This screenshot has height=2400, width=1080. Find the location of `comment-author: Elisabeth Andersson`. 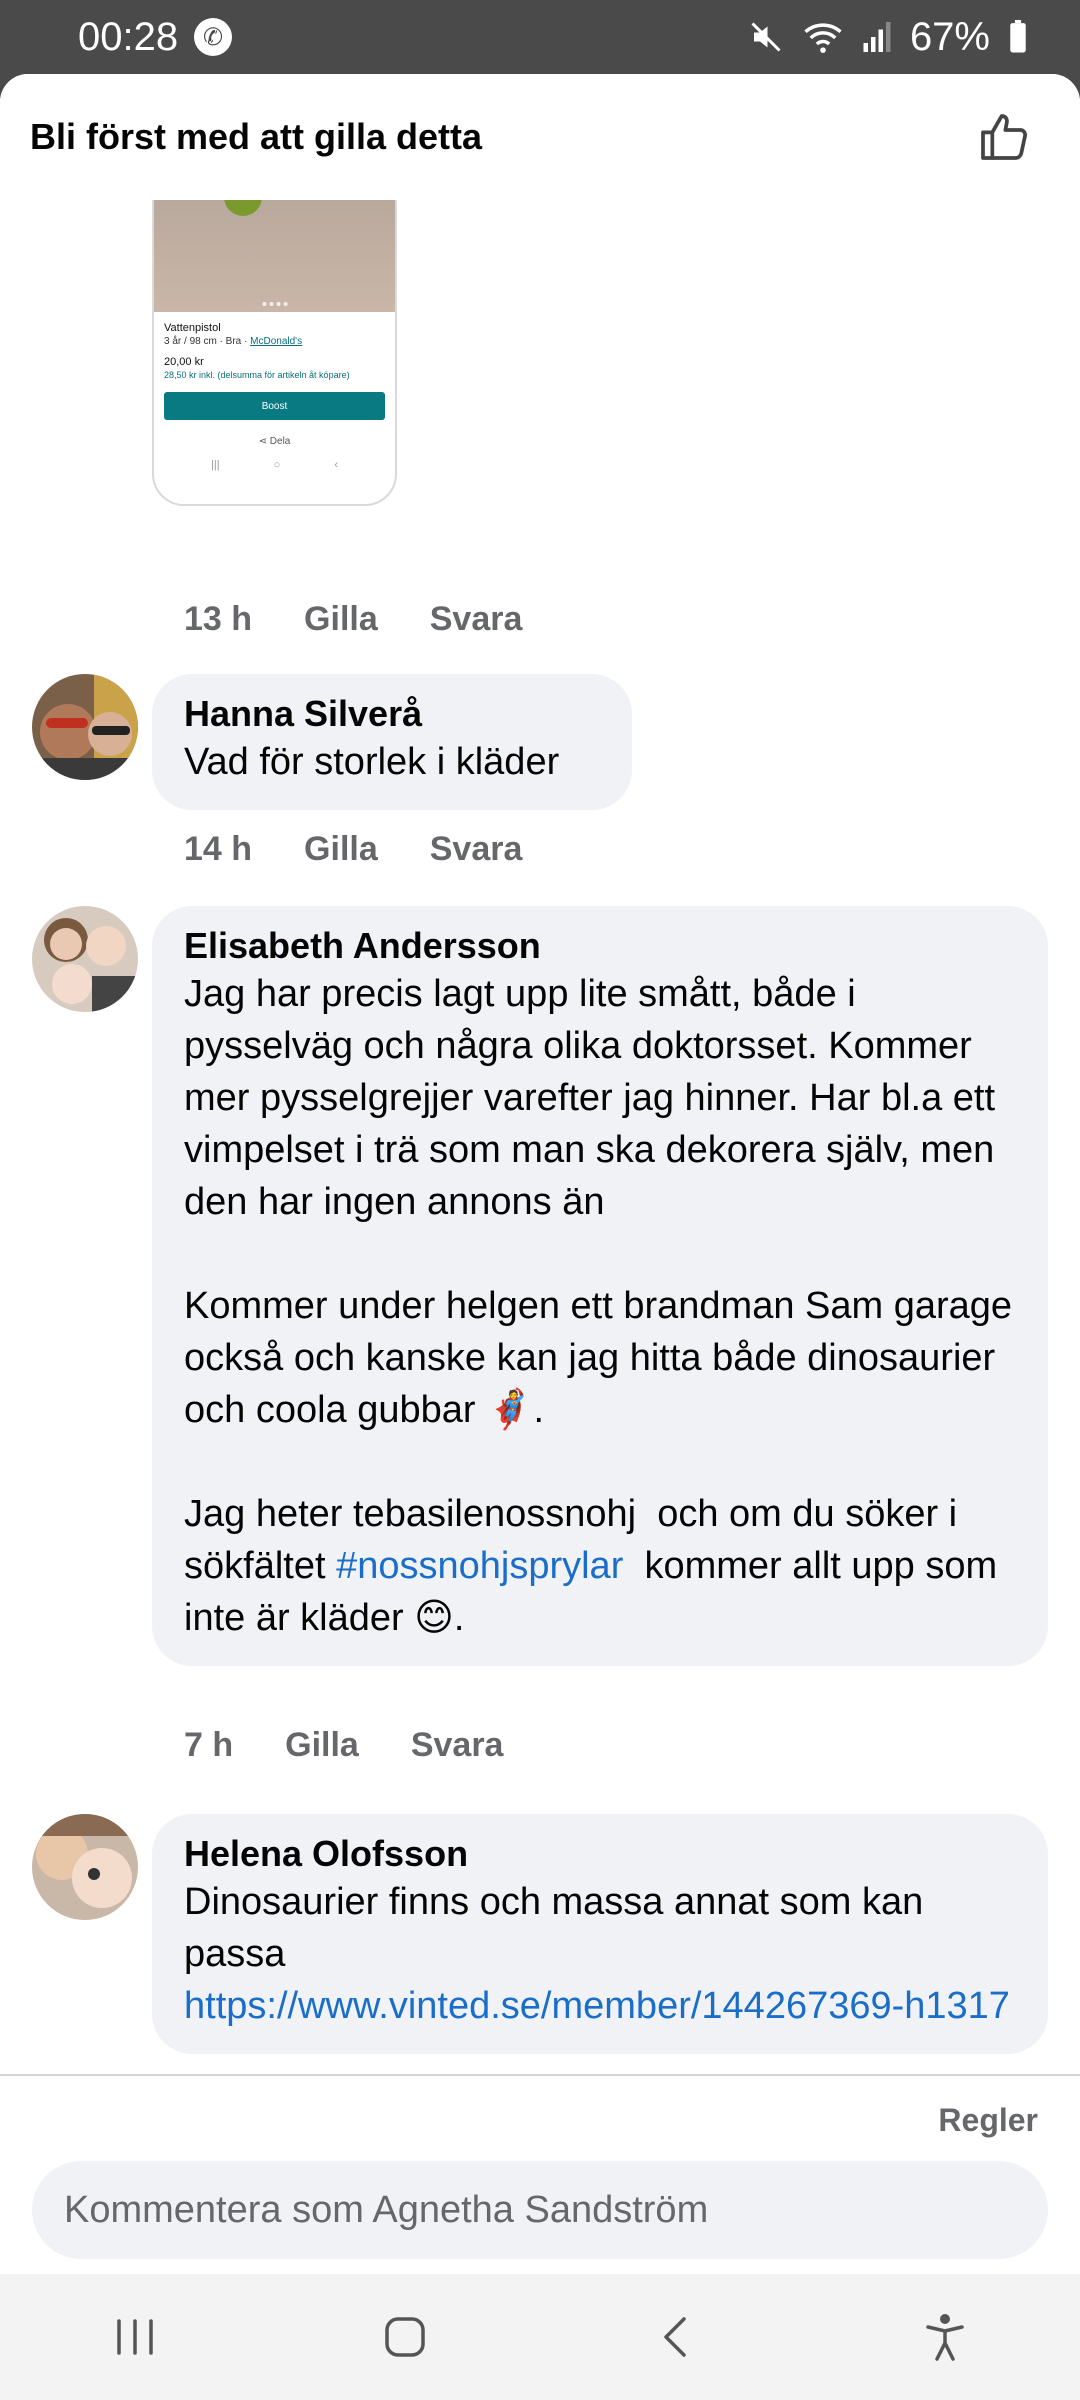

comment-author: Elisabeth Andersson is located at coordinates (601, 946).